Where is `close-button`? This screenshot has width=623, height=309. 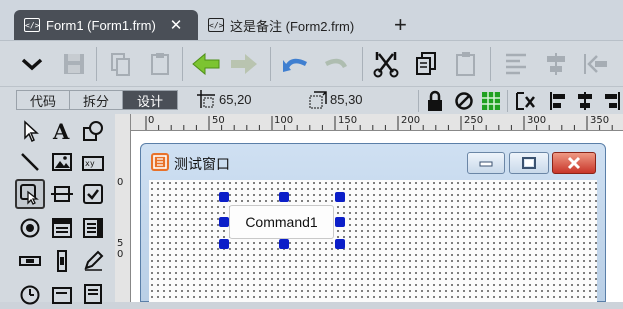 close-button is located at coordinates (574, 163).